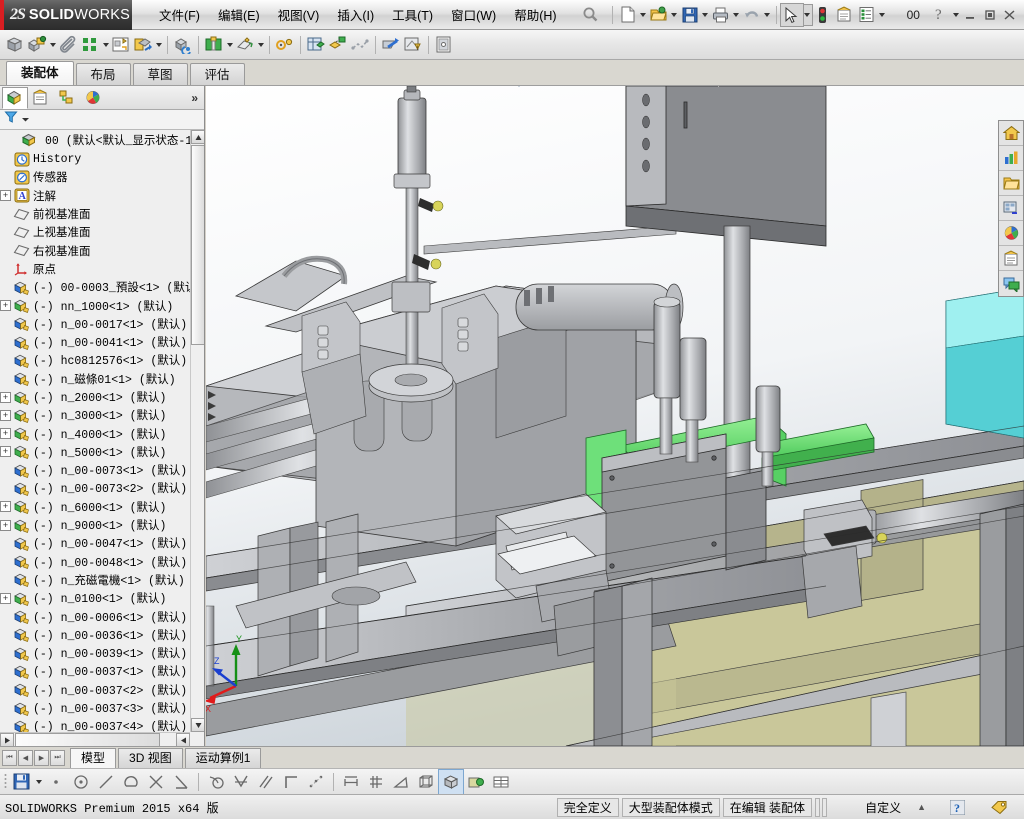 The width and height of the screenshot is (1024, 819). I want to click on intersection-icon, so click(156, 782).